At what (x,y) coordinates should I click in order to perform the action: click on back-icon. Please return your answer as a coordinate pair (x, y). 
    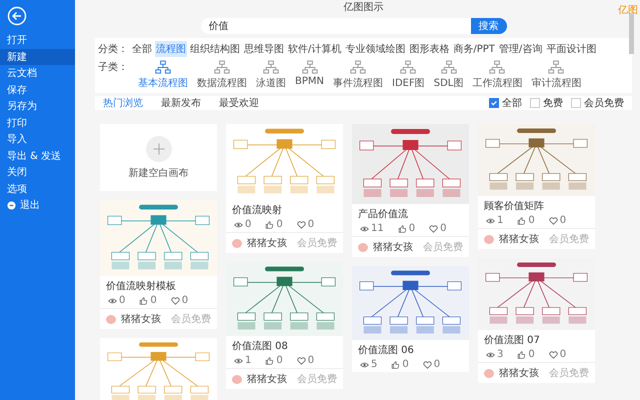
    Looking at the image, I should click on (17, 16).